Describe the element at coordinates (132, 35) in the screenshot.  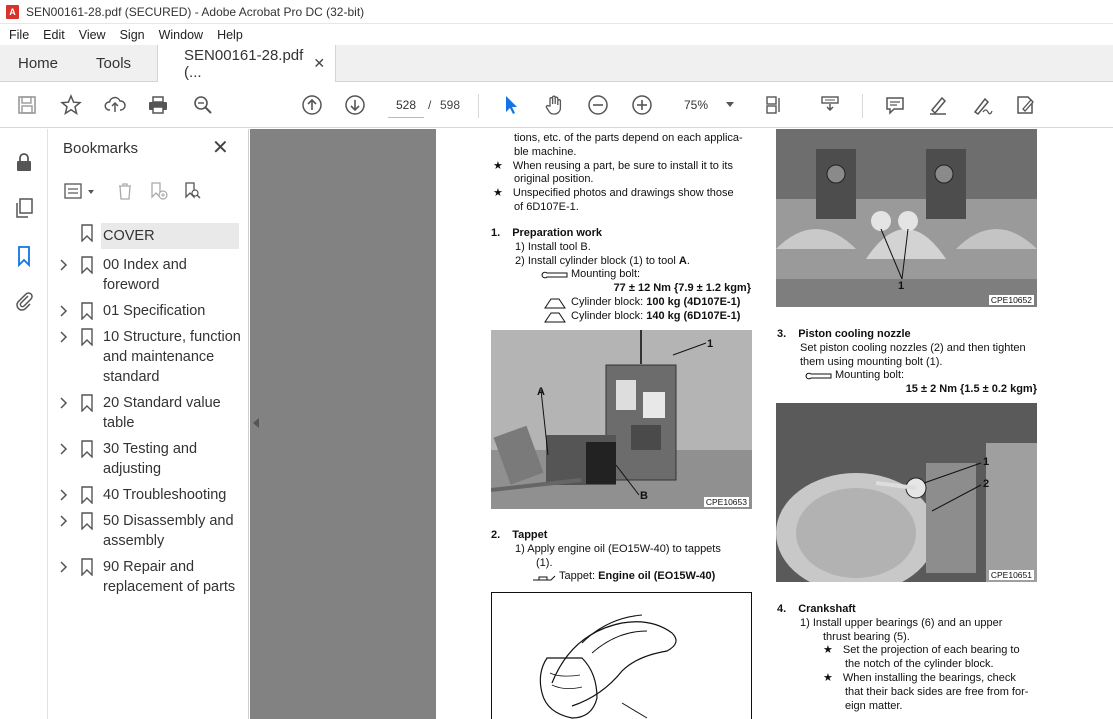
I see `menu-sign: Sign` at that location.